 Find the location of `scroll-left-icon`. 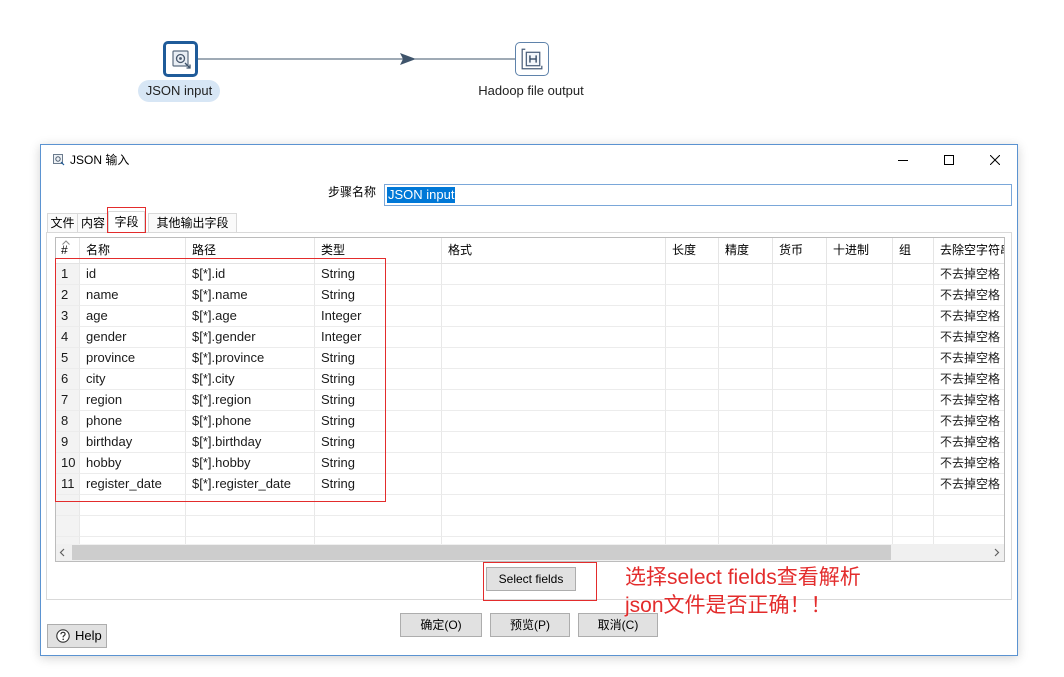

scroll-left-icon is located at coordinates (64, 552).